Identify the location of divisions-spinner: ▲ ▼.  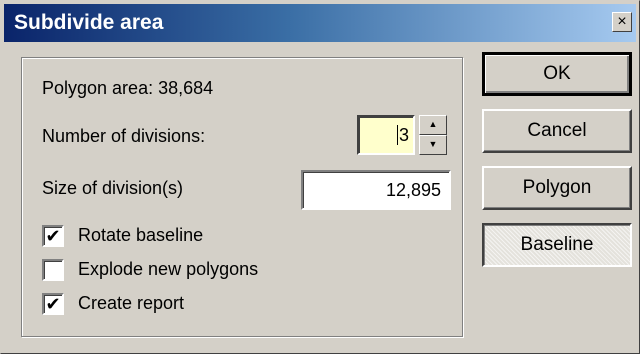
(433, 135).